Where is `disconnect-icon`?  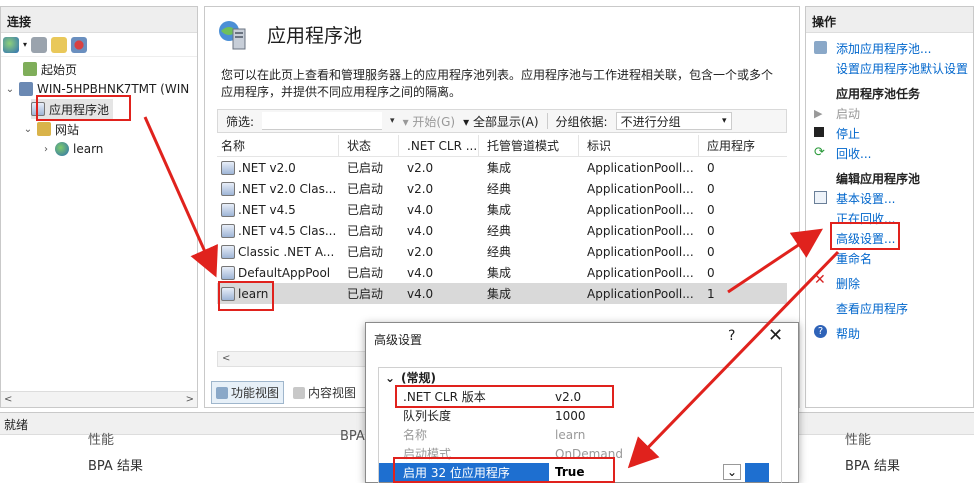 disconnect-icon is located at coordinates (79, 44).